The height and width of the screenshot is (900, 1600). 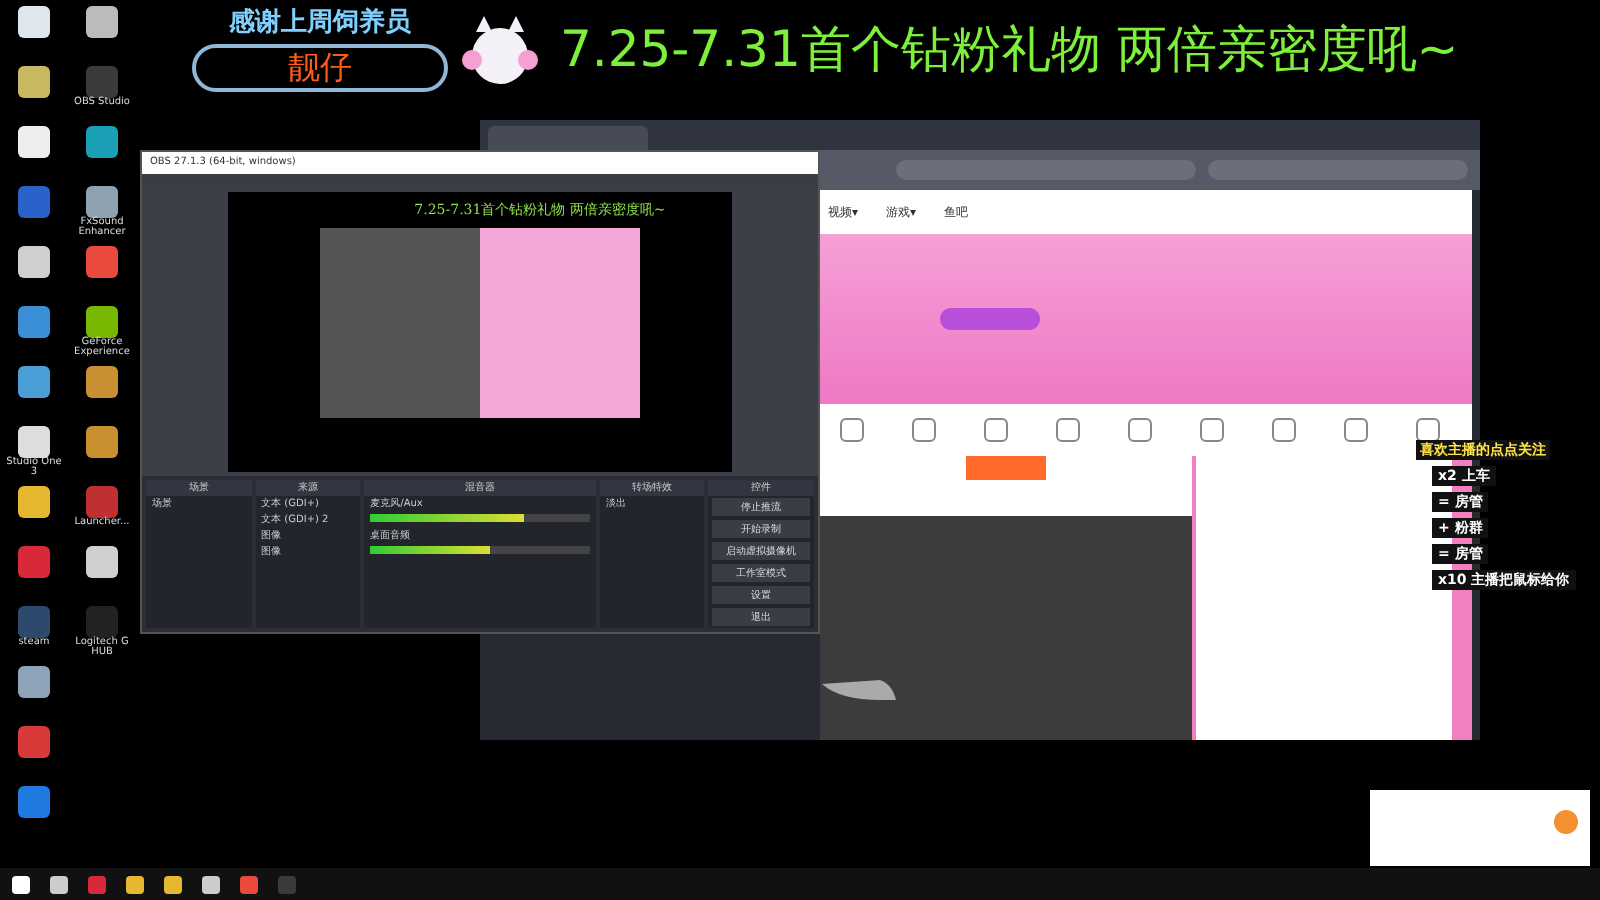 What do you see at coordinates (320, 22) in the screenshot?
I see `thanks-caption: 感谢上周饲养员` at bounding box center [320, 22].